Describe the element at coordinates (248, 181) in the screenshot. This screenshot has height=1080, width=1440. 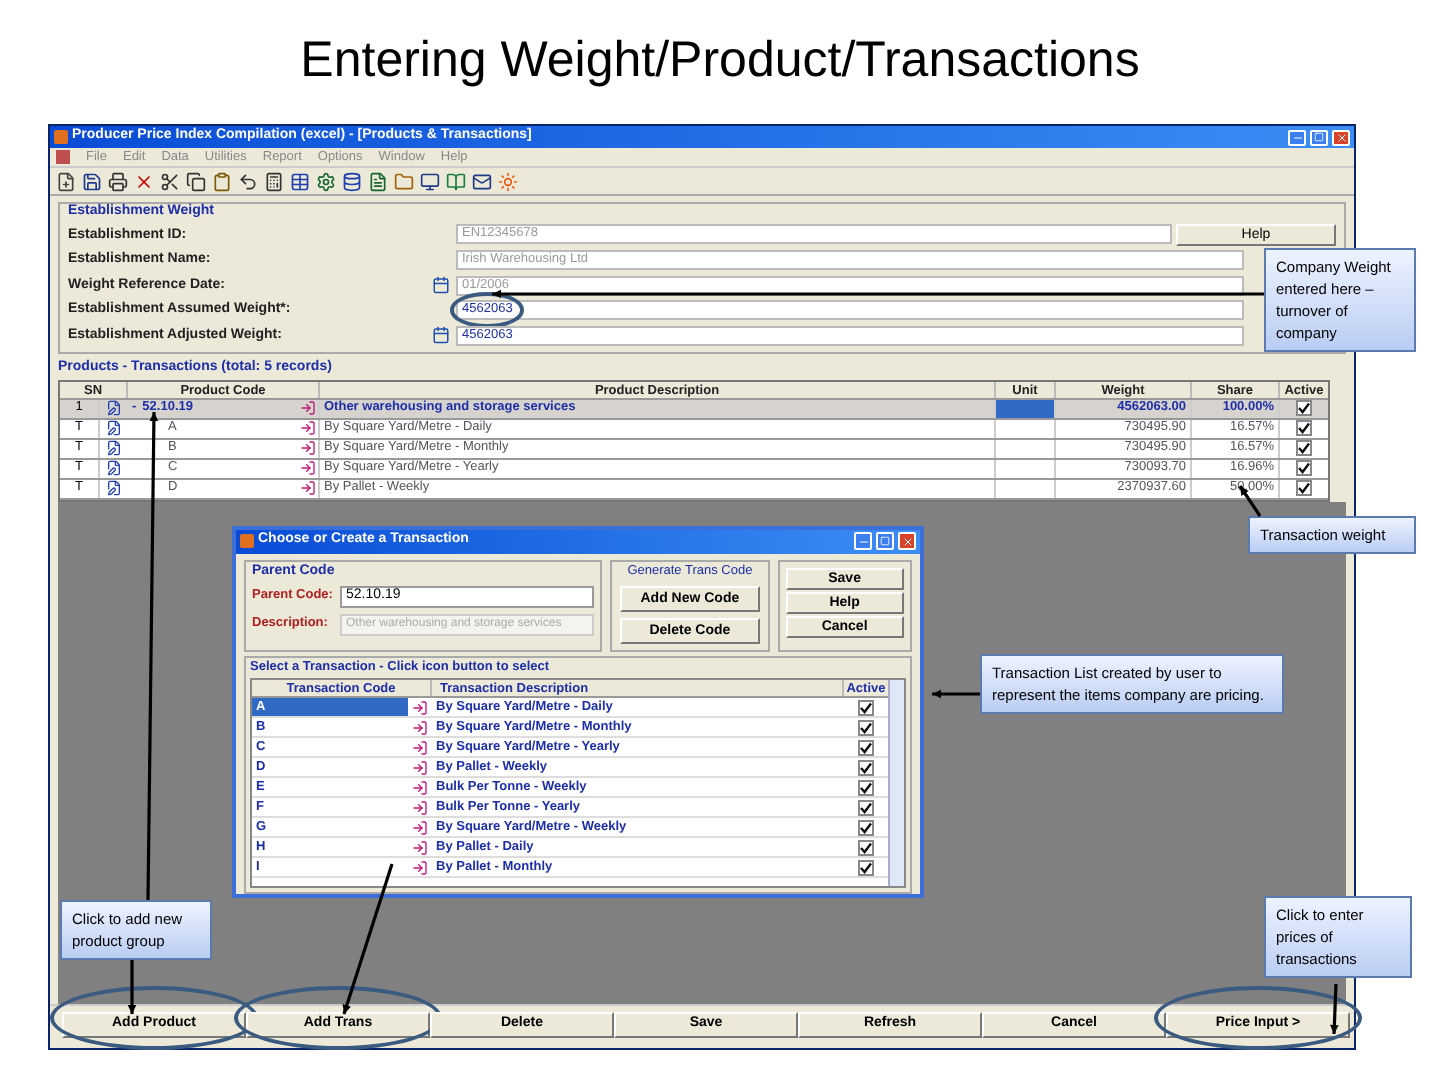
I see `undo-icon` at that location.